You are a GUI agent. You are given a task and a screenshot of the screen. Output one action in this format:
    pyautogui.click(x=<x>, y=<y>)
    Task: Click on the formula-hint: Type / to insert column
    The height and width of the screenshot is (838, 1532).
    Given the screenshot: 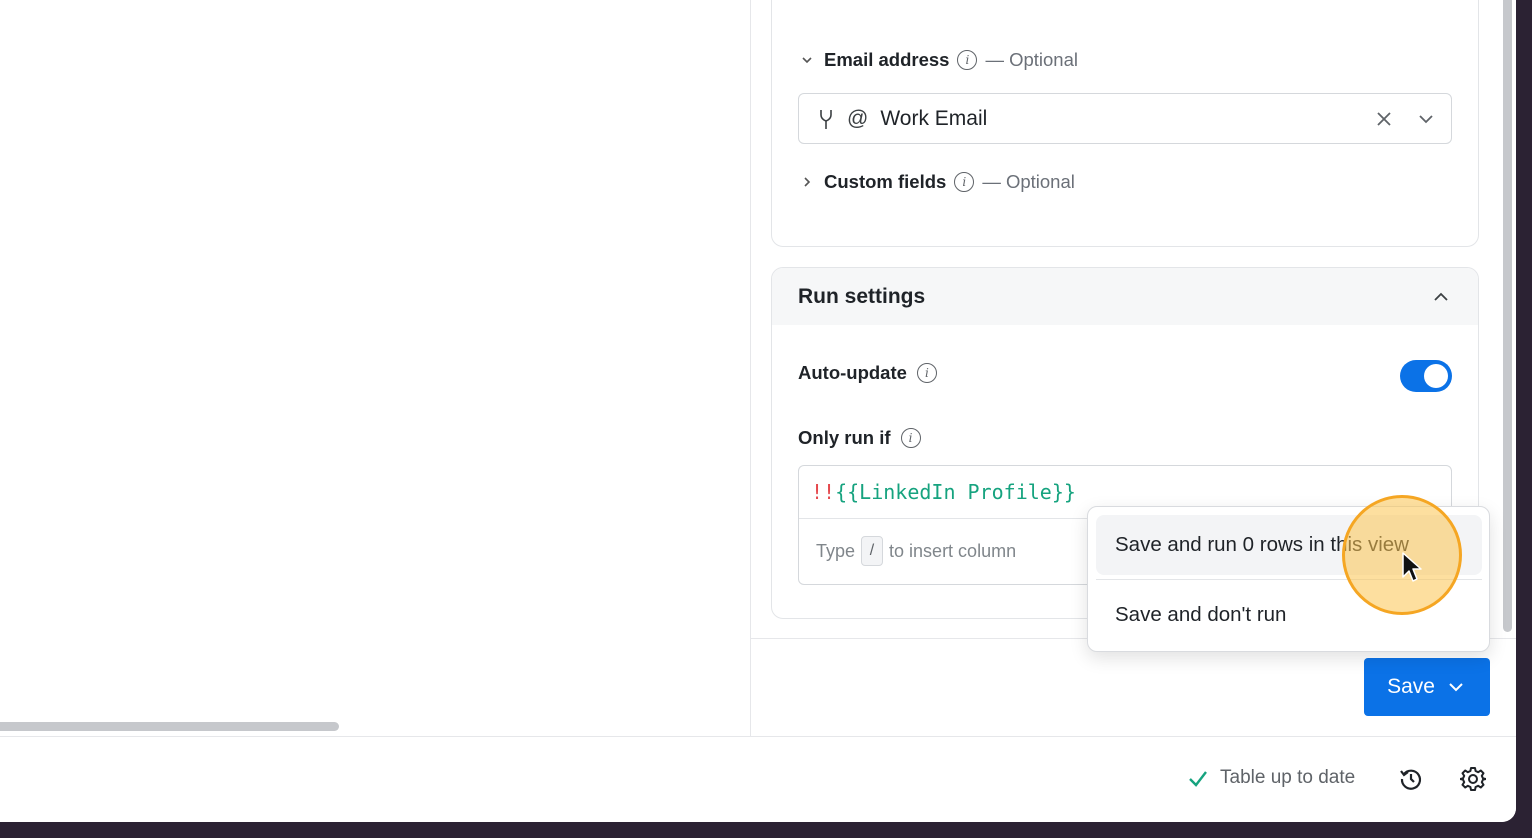 What is the action you would take?
    pyautogui.click(x=916, y=551)
    